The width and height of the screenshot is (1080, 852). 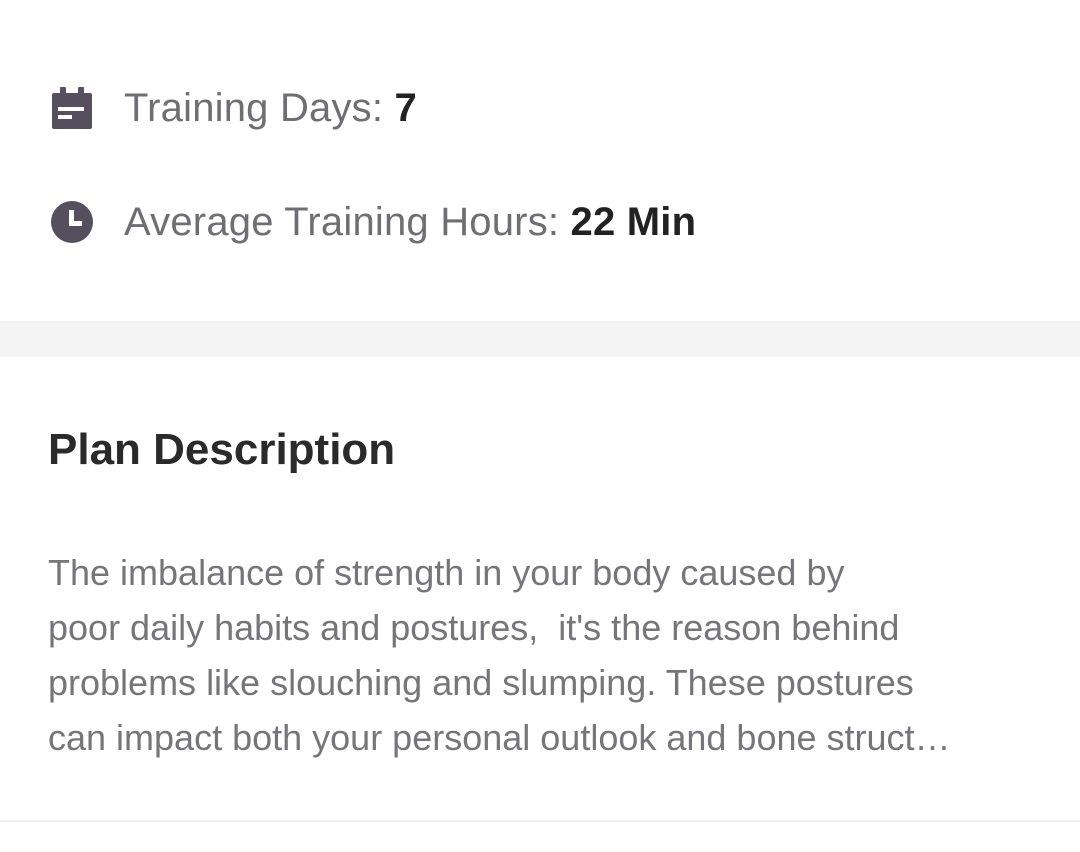 I want to click on average-training-hours-value: 22 Min, so click(x=633, y=221).